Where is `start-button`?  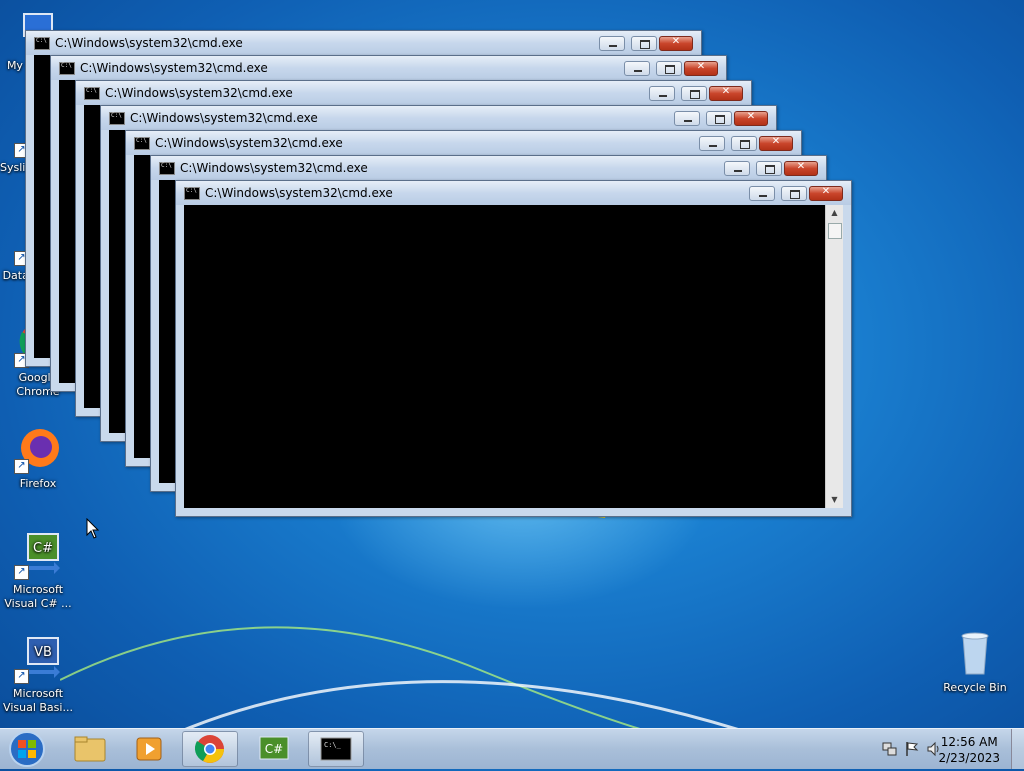
start-button is located at coordinates (27, 749).